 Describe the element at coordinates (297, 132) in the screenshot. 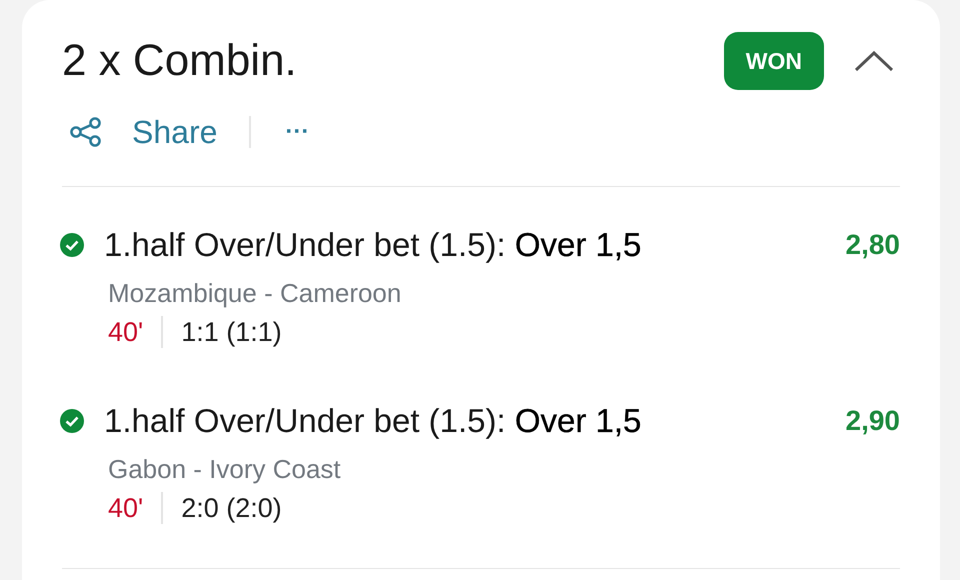

I see `more-button: ···` at that location.